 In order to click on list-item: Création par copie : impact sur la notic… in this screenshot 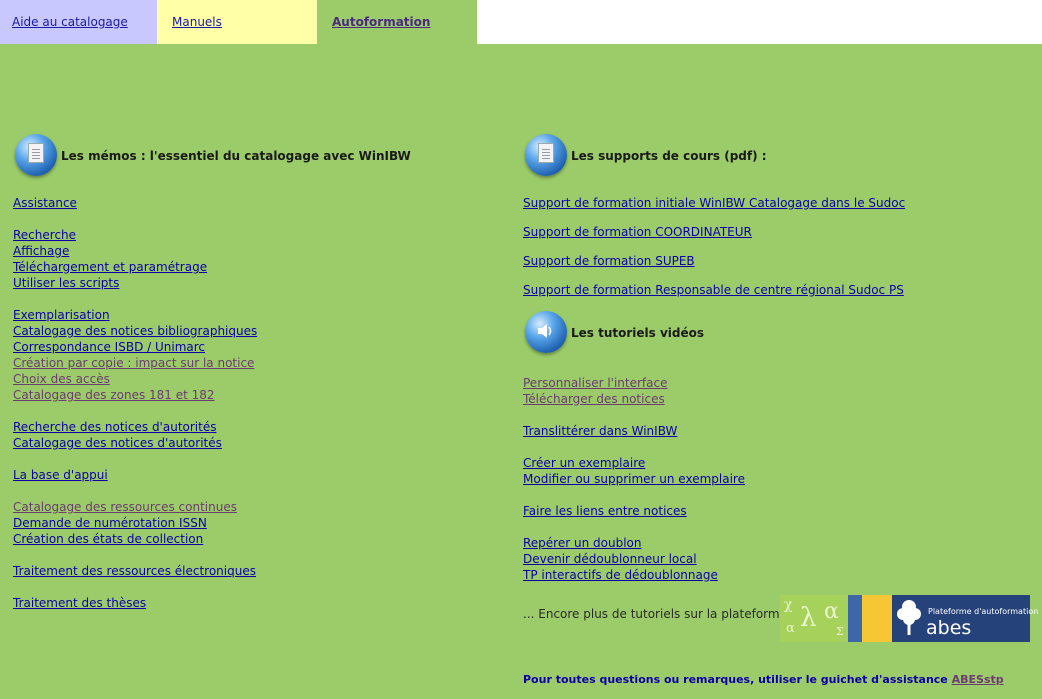, I will do `click(135, 363)`.